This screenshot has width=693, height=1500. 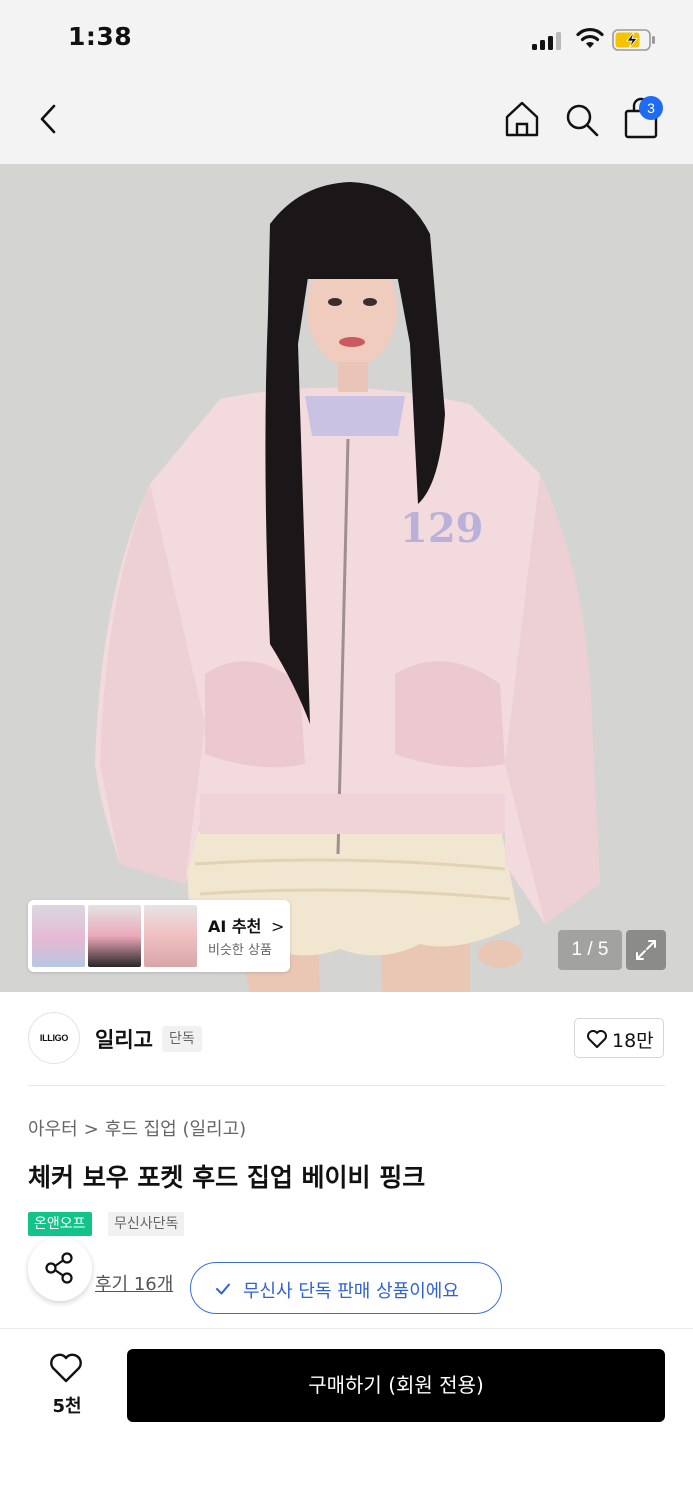 I want to click on expand-icon, so click(x=646, y=950).